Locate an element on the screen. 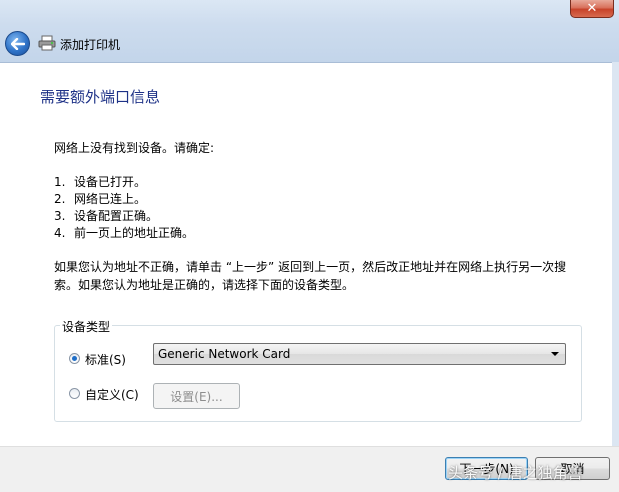  group-label: 设备类型 is located at coordinates (86, 326).